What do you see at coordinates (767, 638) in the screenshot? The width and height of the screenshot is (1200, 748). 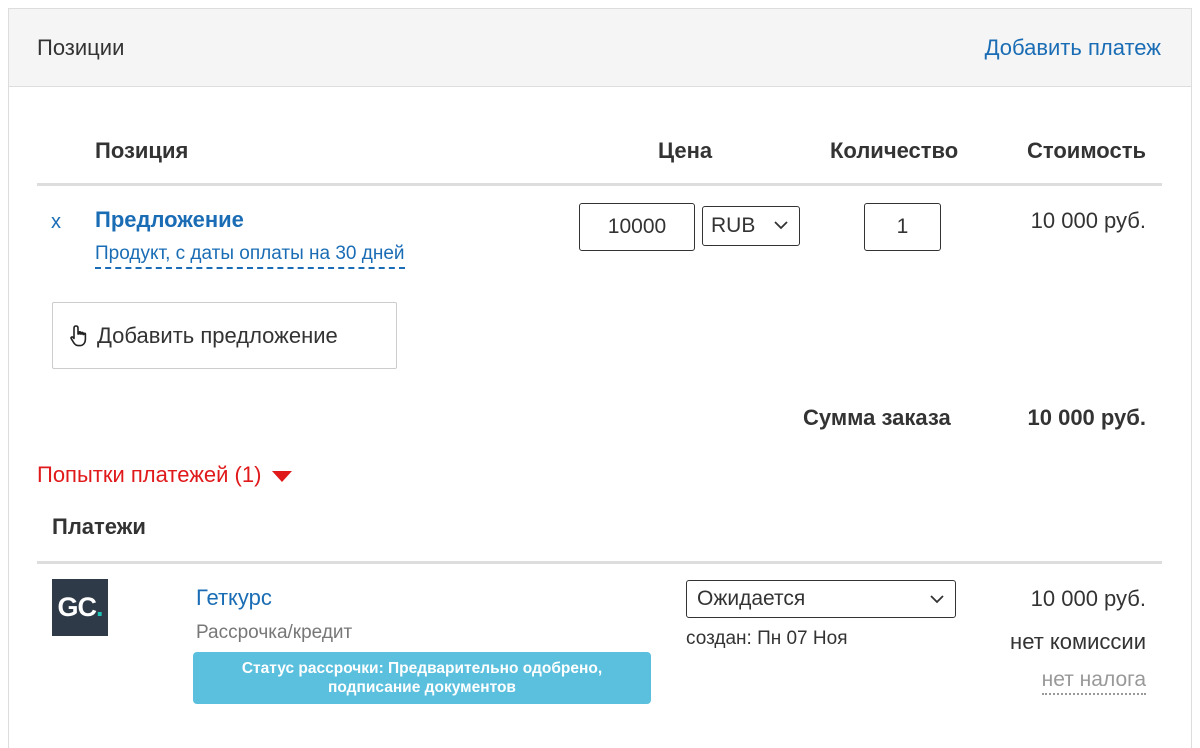 I see `payment-created-date: создан: Пн 07 Ноя` at bounding box center [767, 638].